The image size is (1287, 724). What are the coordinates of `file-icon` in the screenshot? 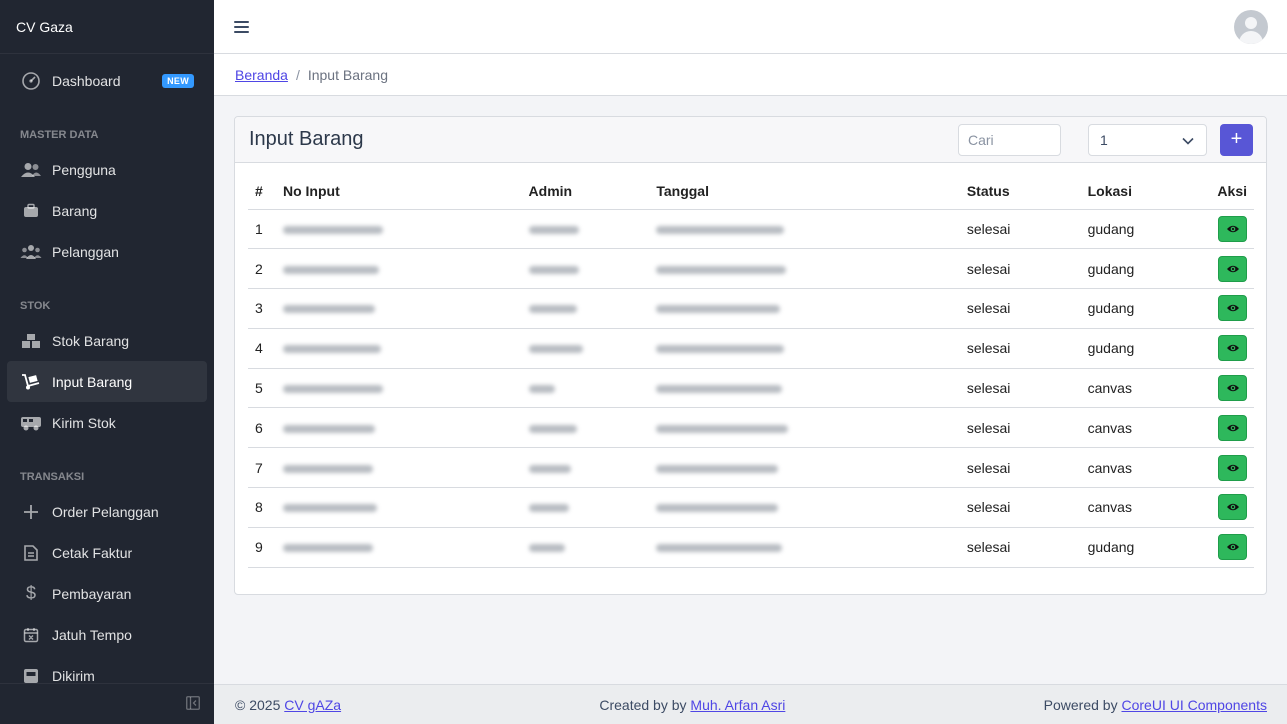 It's located at (31, 553).